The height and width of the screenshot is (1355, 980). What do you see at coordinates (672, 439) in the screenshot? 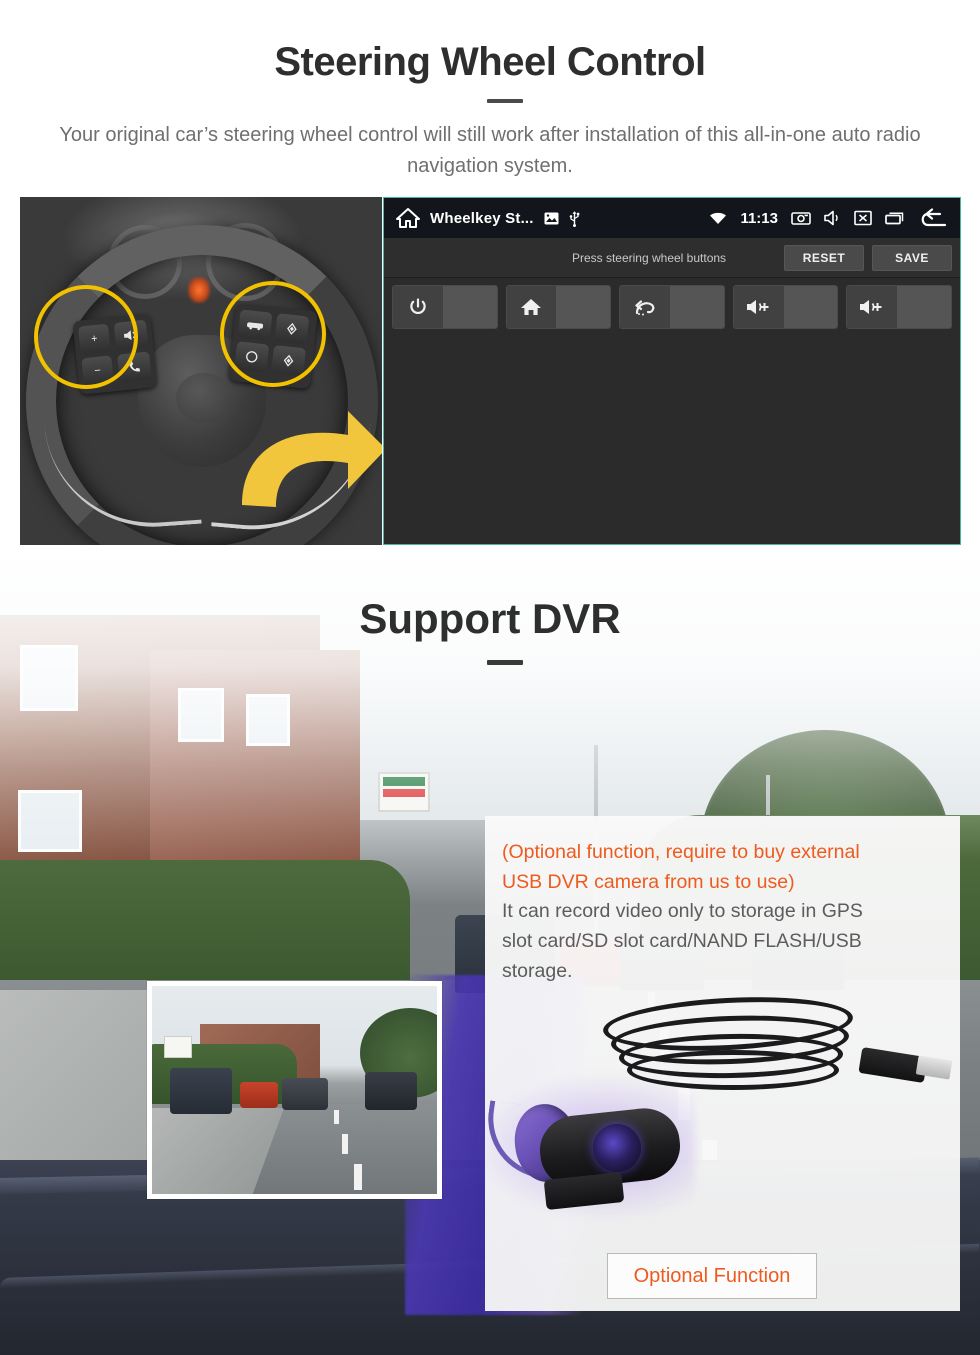
I see `screen-content-area` at bounding box center [672, 439].